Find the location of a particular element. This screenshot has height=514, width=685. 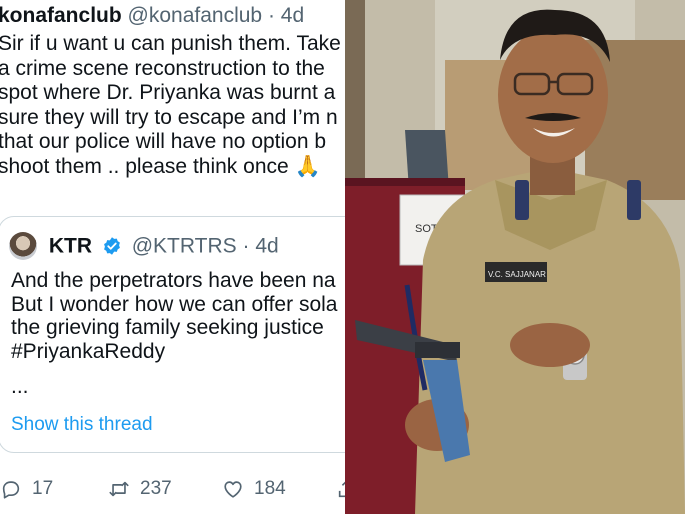

outer-tweet-header: konafanclub @konafanclub · 4d is located at coordinates (152, 16).